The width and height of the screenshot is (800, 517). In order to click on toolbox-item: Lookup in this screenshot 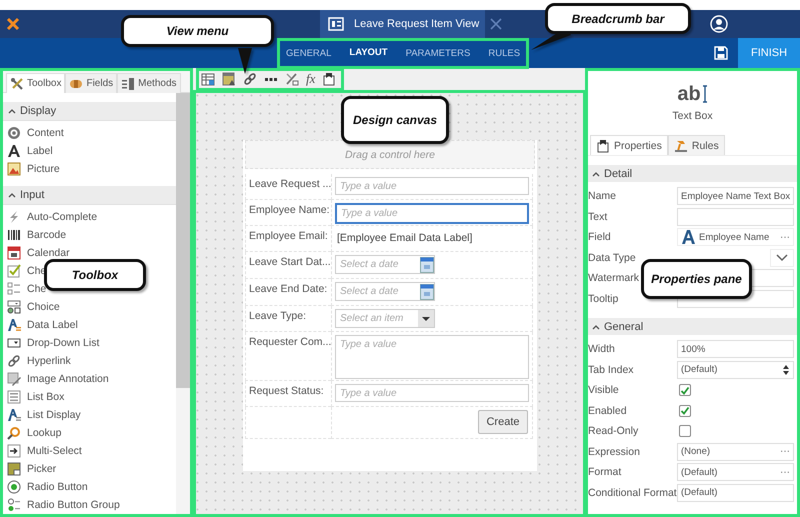, I will do `click(32, 433)`.